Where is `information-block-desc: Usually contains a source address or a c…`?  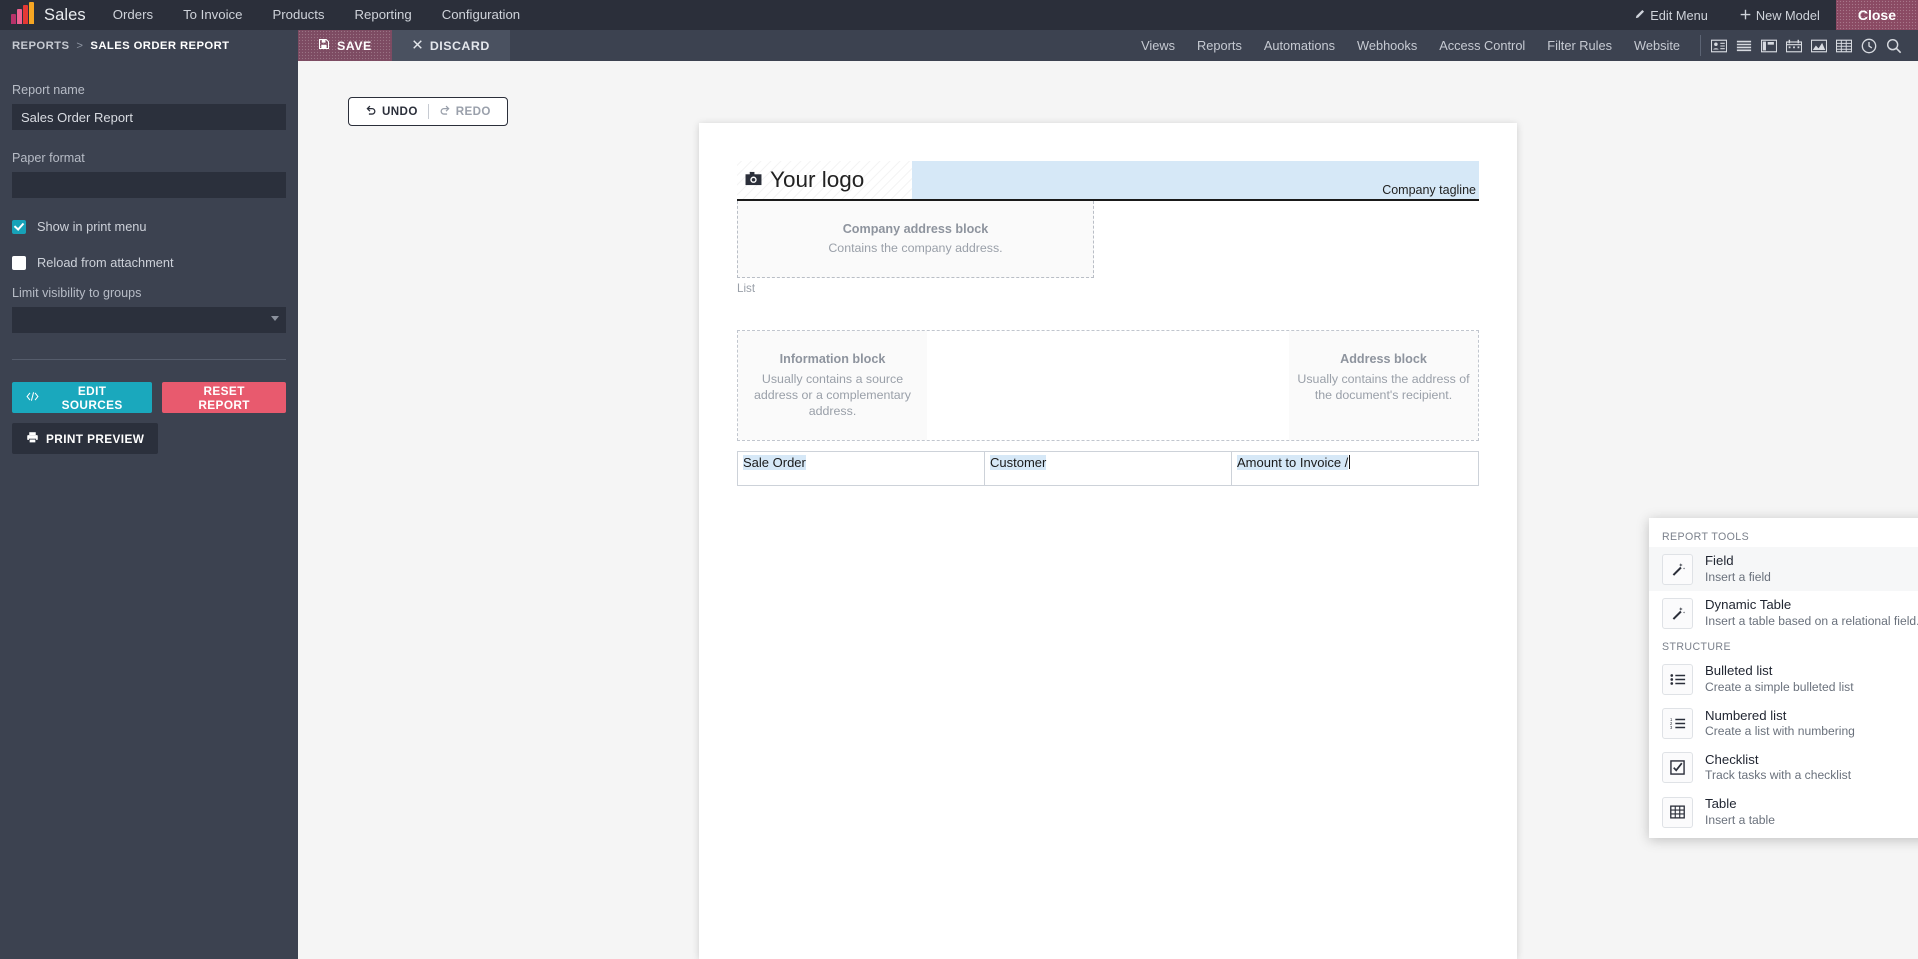 information-block-desc: Usually contains a source address or a c… is located at coordinates (832, 395).